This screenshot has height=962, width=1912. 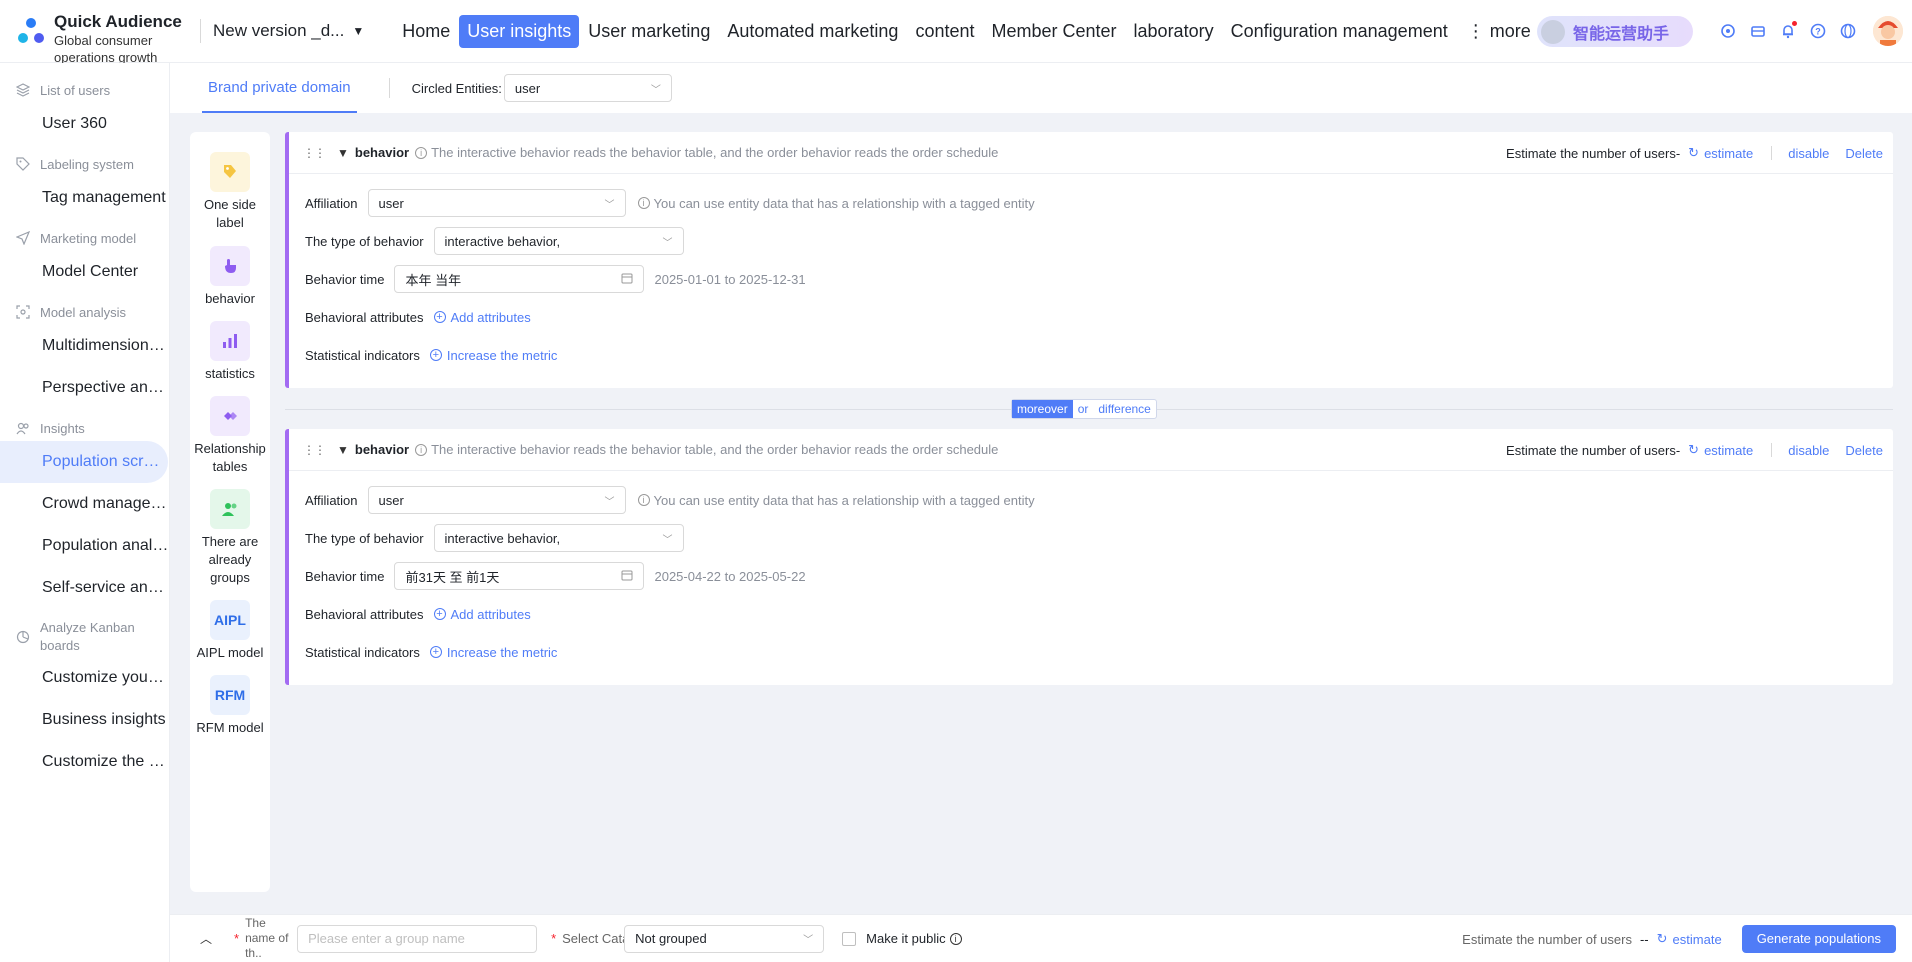 What do you see at coordinates (1848, 31) in the screenshot?
I see `globe-icon` at bounding box center [1848, 31].